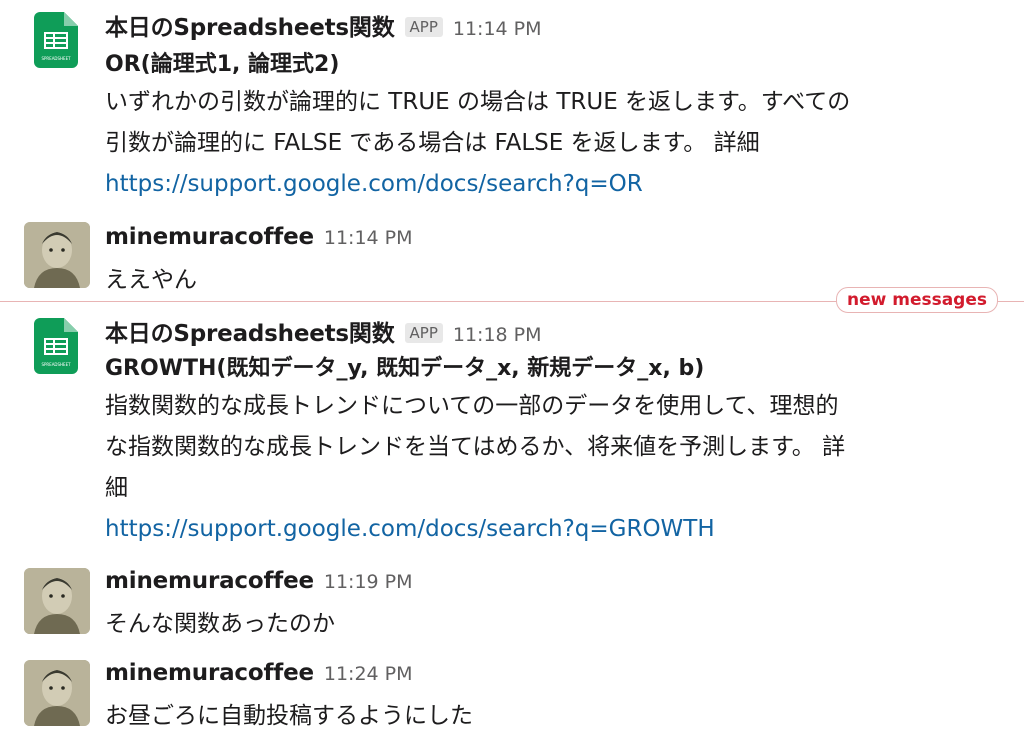 Image resolution: width=1024 pixels, height=754 pixels. What do you see at coordinates (549, 698) in the screenshot?
I see `message-content: minemuracoffee 11:24 PM お昼ごろに自動投稿するようにした` at bounding box center [549, 698].